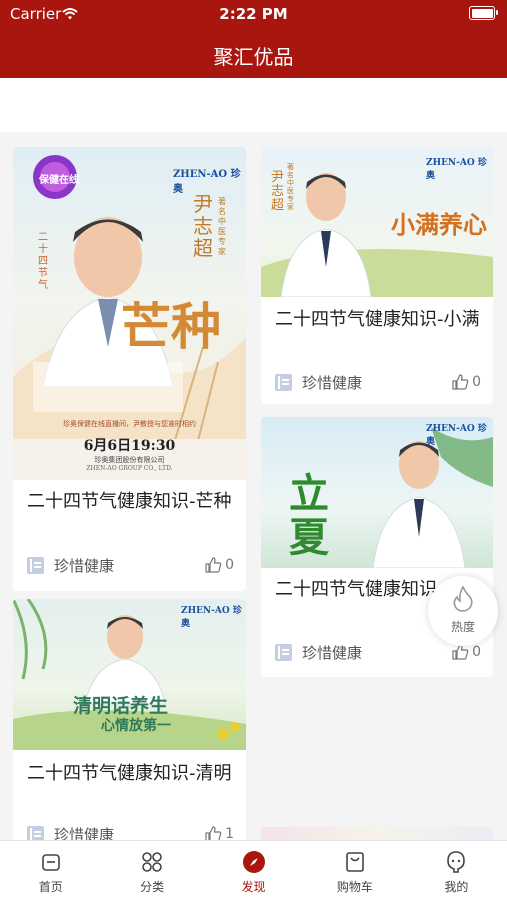 This screenshot has height=901, width=507. Describe the element at coordinates (129, 468) in the screenshot. I see `poster-company-en: ZHEN-AO GROUP CO., LTD.` at that location.